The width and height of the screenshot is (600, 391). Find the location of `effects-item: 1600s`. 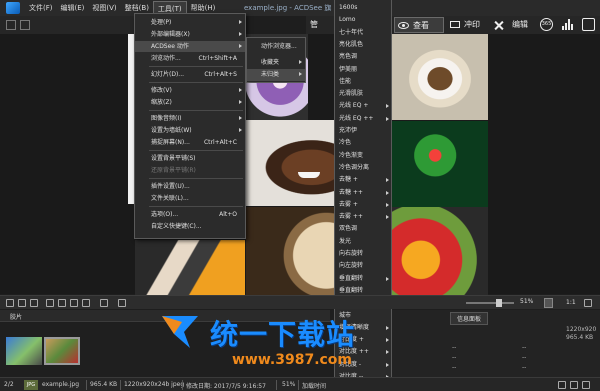

effects-item: 1600s is located at coordinates (363, 8).